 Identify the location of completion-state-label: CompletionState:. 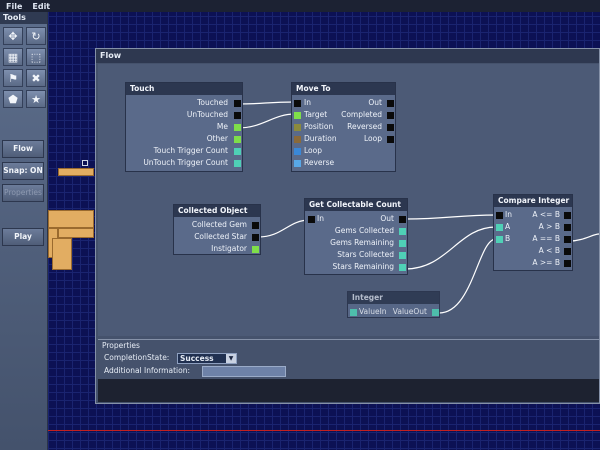
(137, 357).